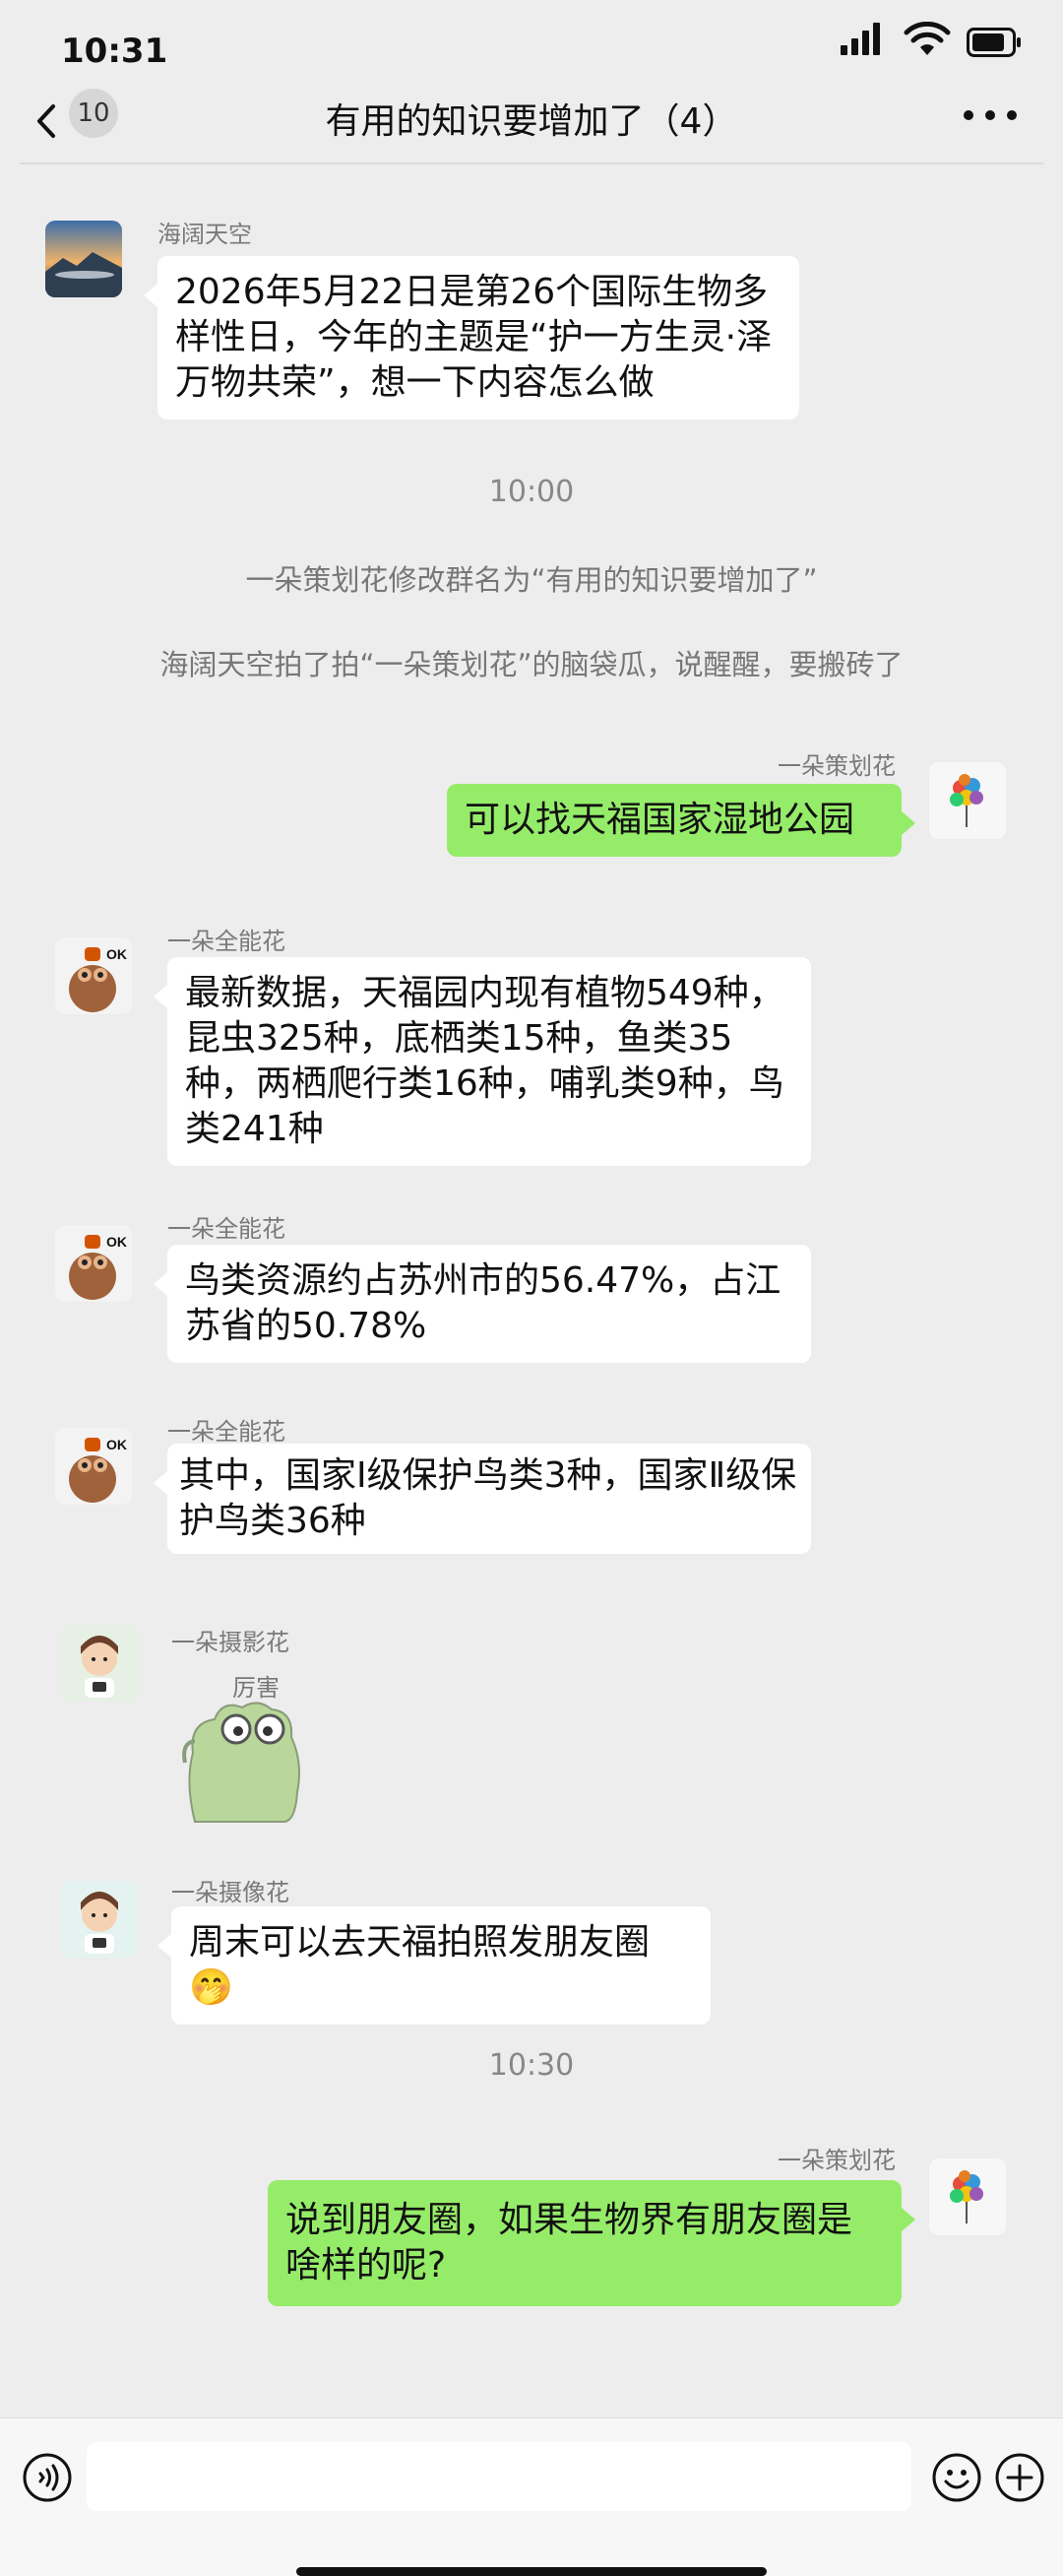  I want to click on emoji-icon, so click(956, 2477).